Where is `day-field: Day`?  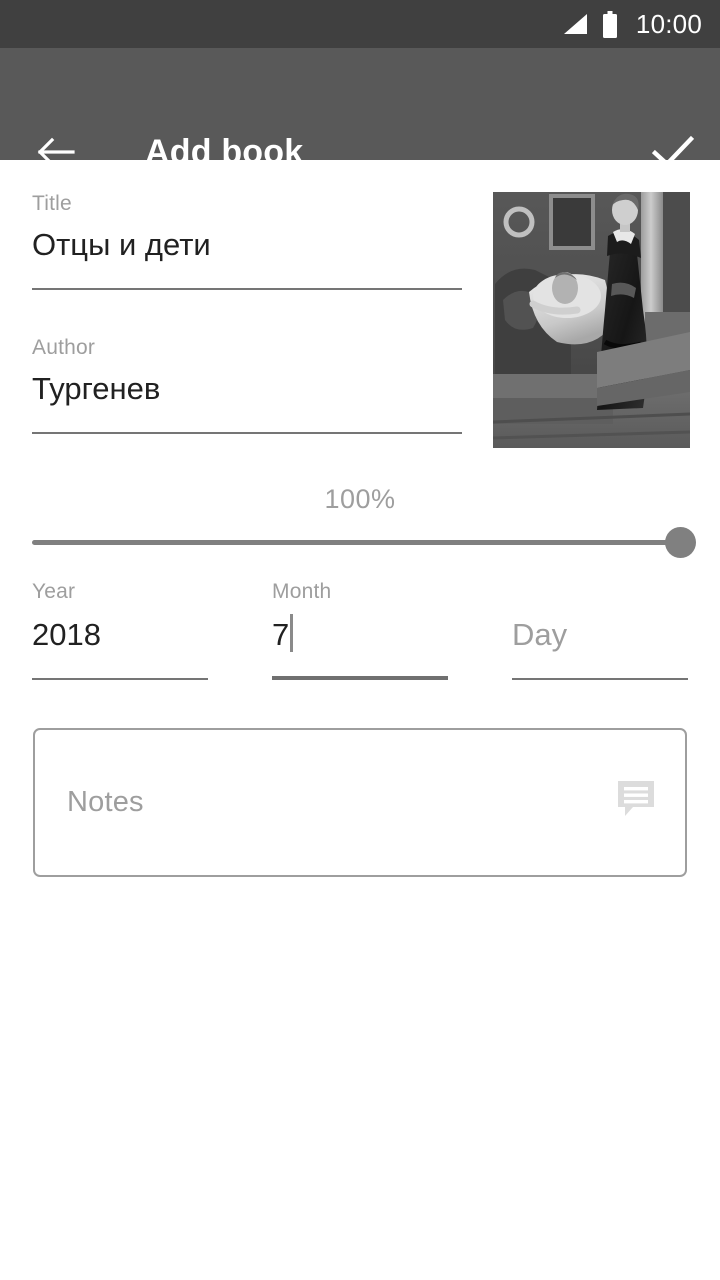
day-field: Day is located at coordinates (539, 618).